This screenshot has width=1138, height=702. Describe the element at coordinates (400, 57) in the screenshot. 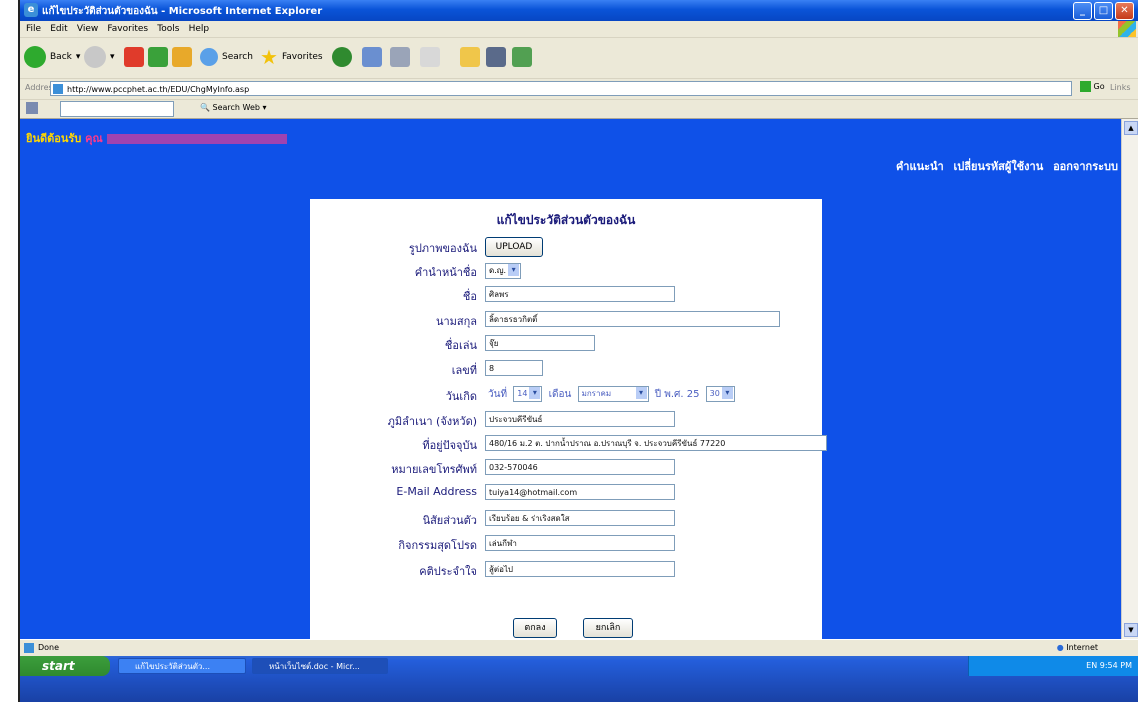

I see `print-icon` at that location.